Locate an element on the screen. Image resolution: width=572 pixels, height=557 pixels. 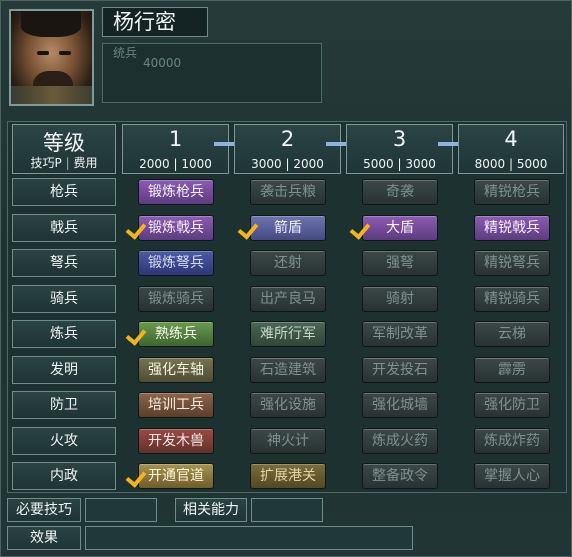
level-subtitle: 技巧P | 费用 is located at coordinates (64, 163).